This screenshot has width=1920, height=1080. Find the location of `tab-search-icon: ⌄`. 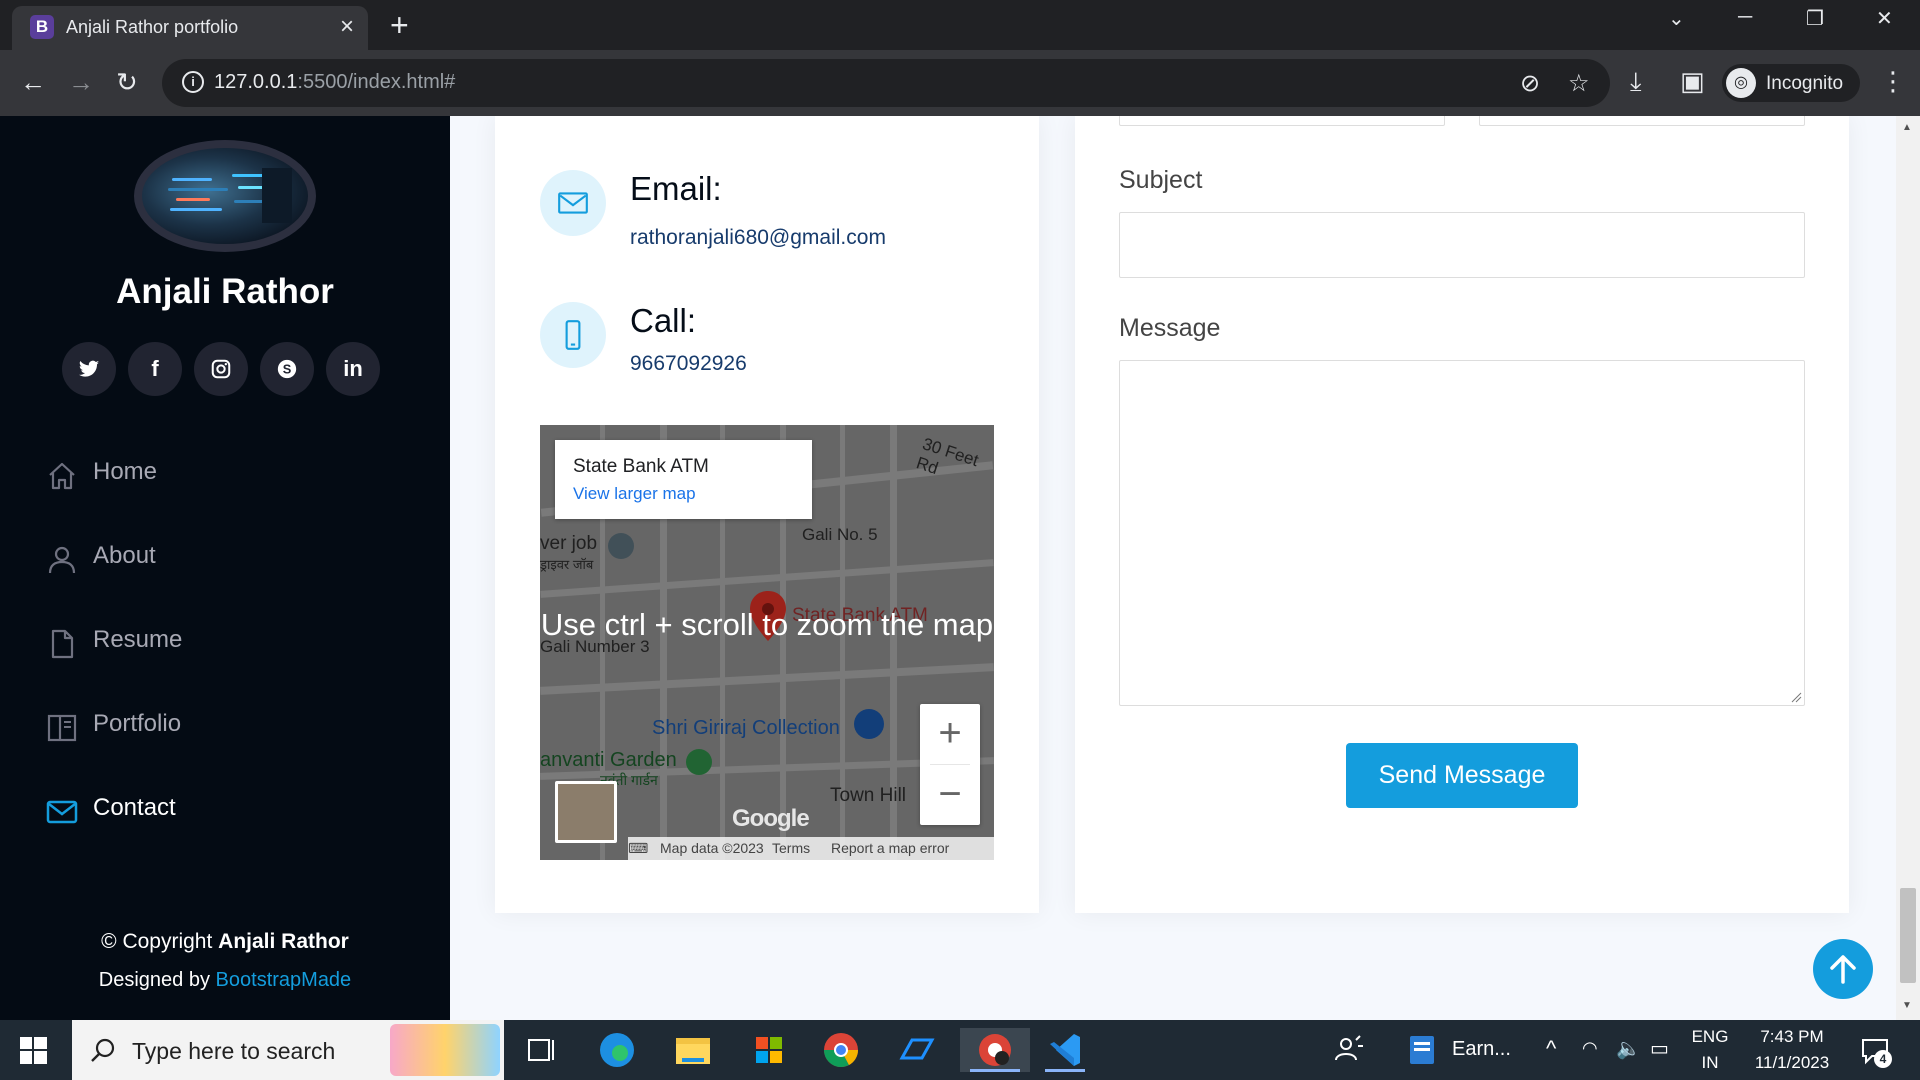

tab-search-icon: ⌄ is located at coordinates (1676, 18).